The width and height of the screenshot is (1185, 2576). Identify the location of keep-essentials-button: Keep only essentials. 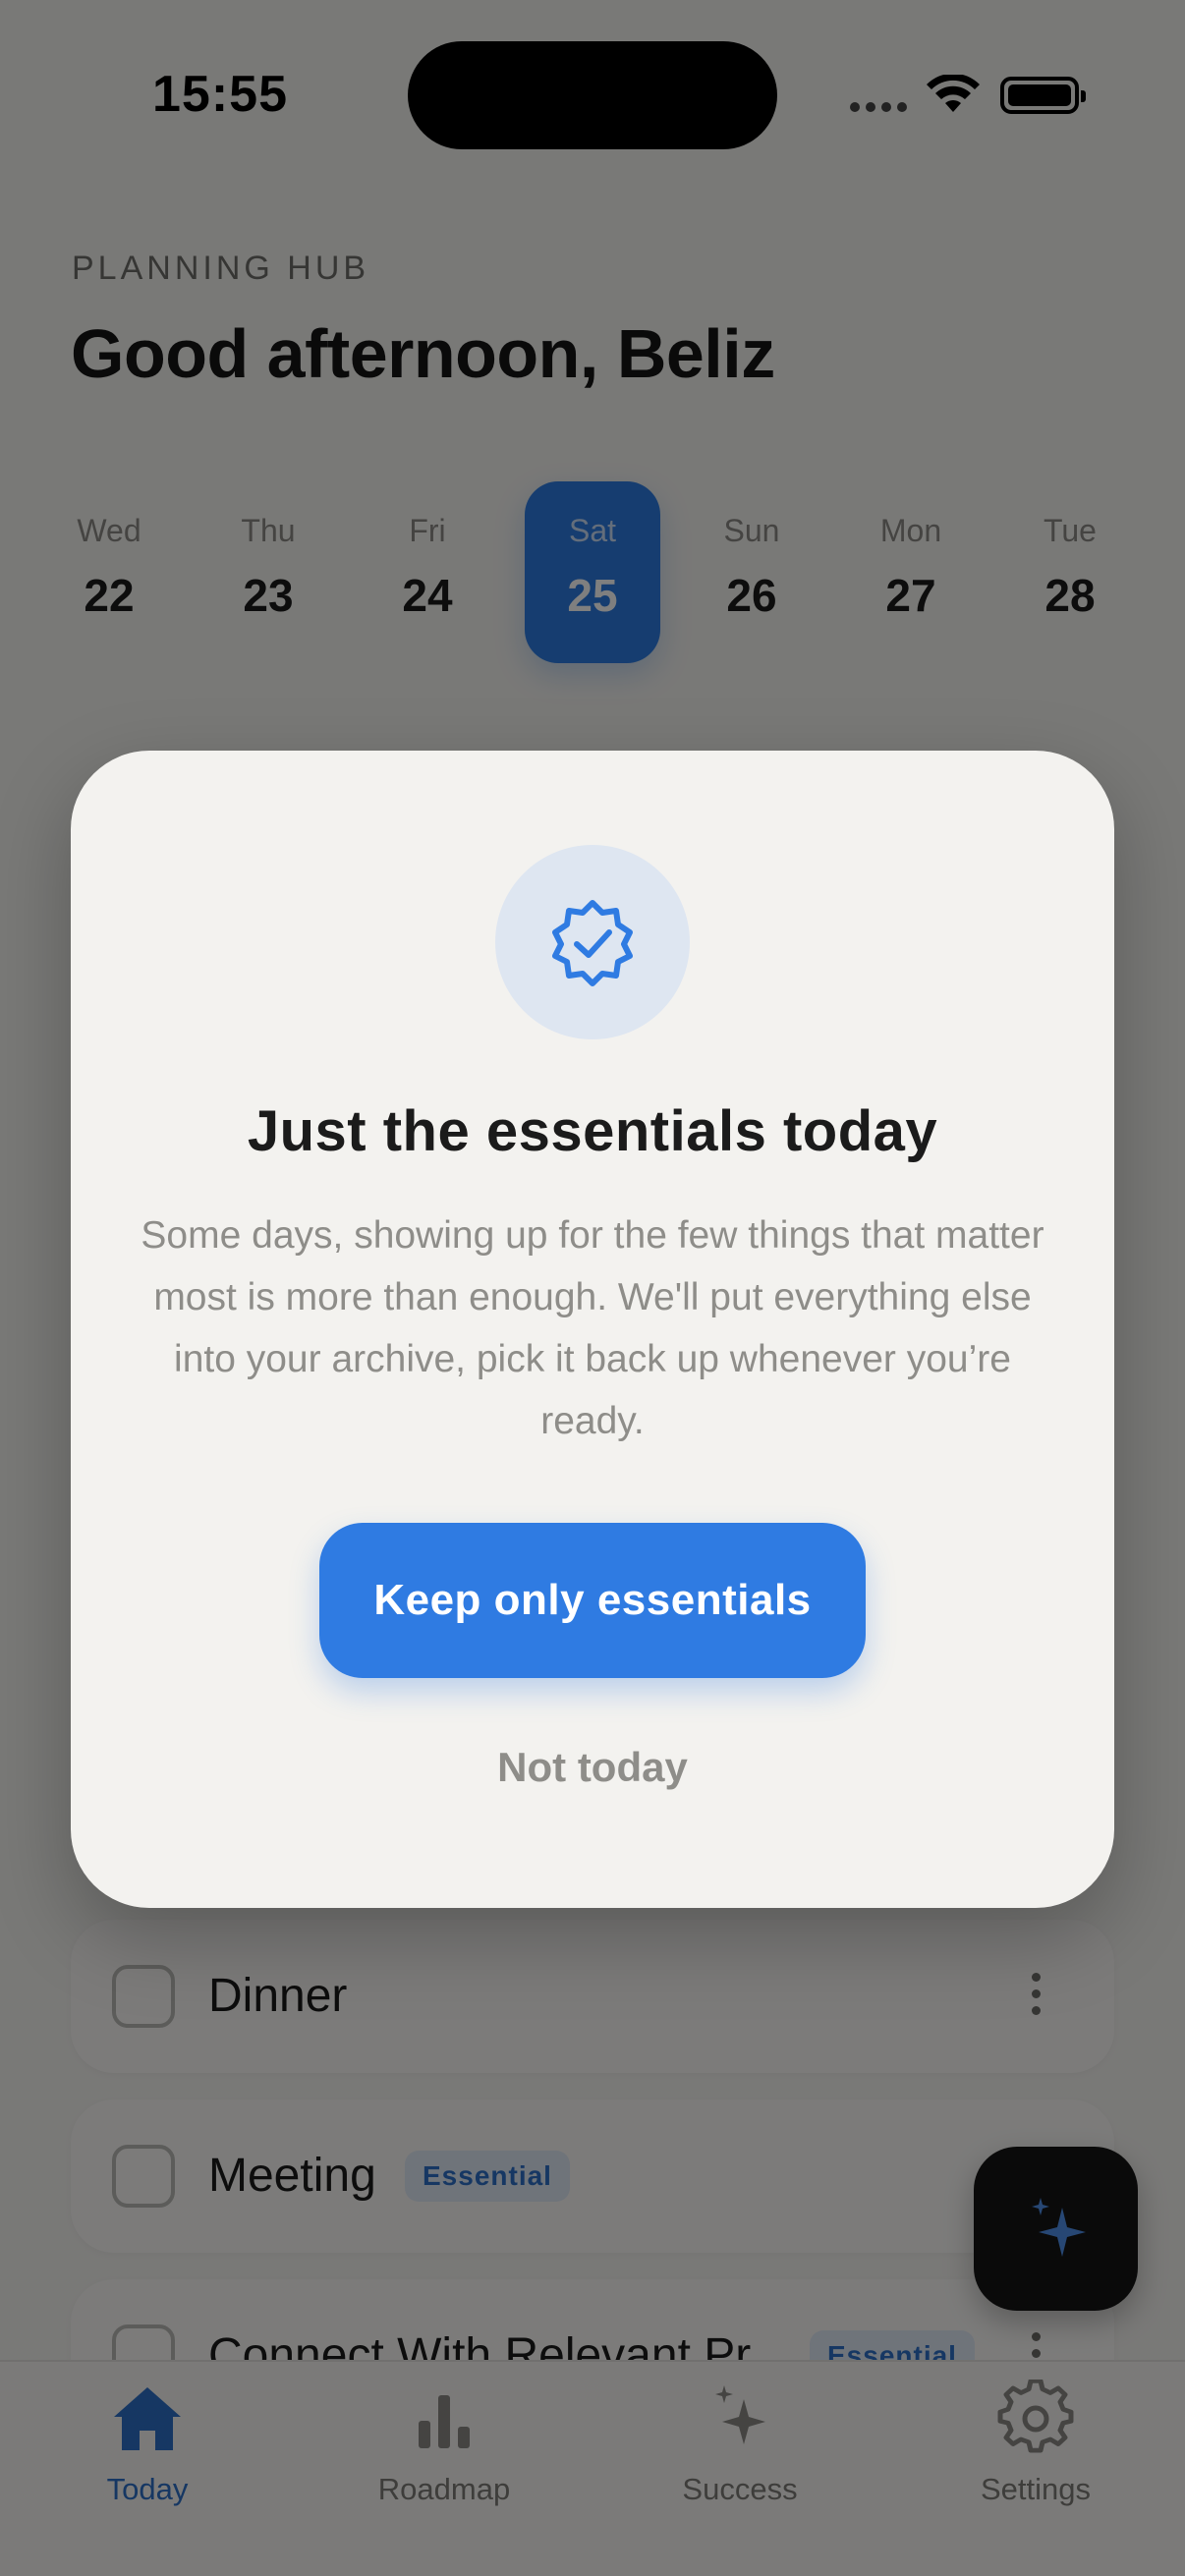
(592, 1600).